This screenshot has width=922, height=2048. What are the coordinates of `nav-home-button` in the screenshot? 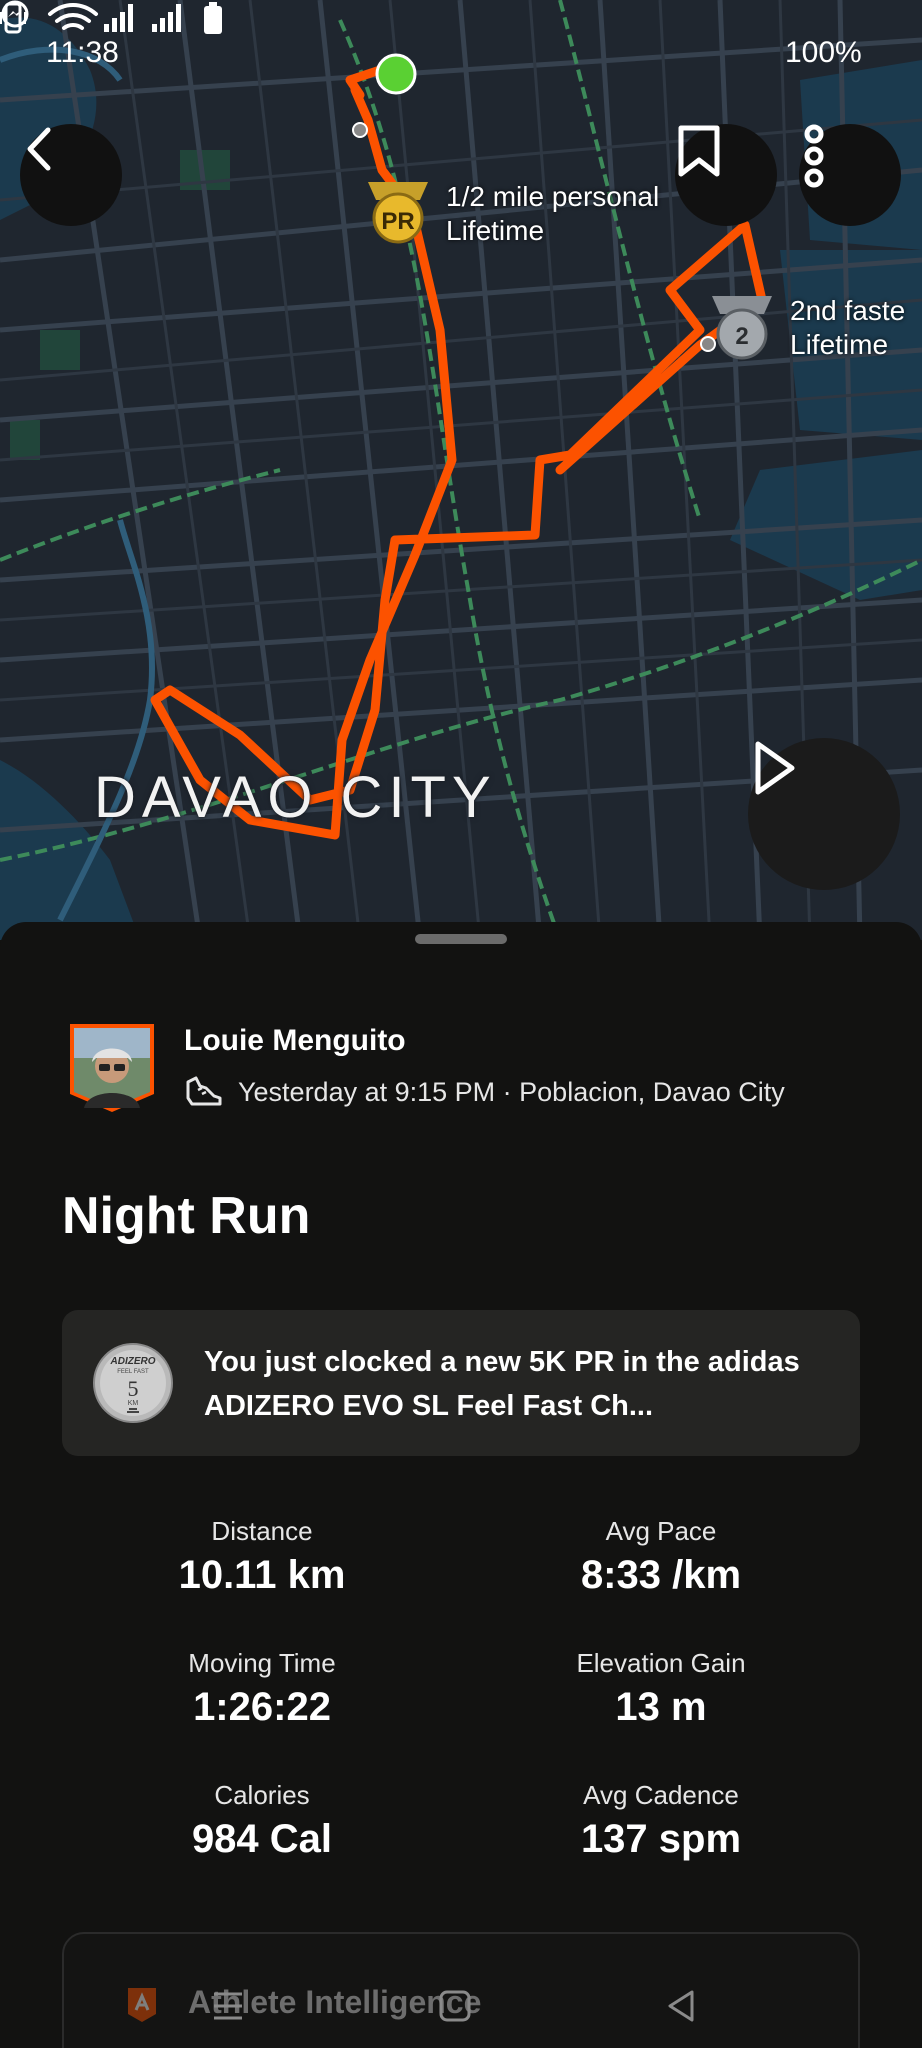 It's located at (455, 2006).